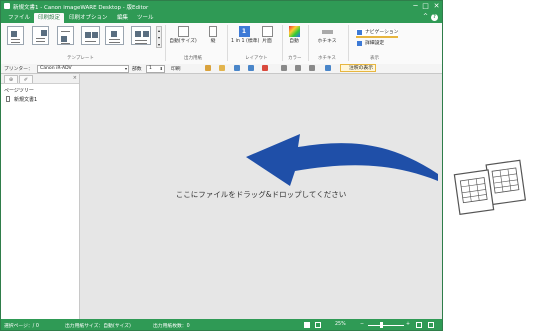 The image size is (533, 331). I want to click on view-thumbnail-icon, so click(318, 325).